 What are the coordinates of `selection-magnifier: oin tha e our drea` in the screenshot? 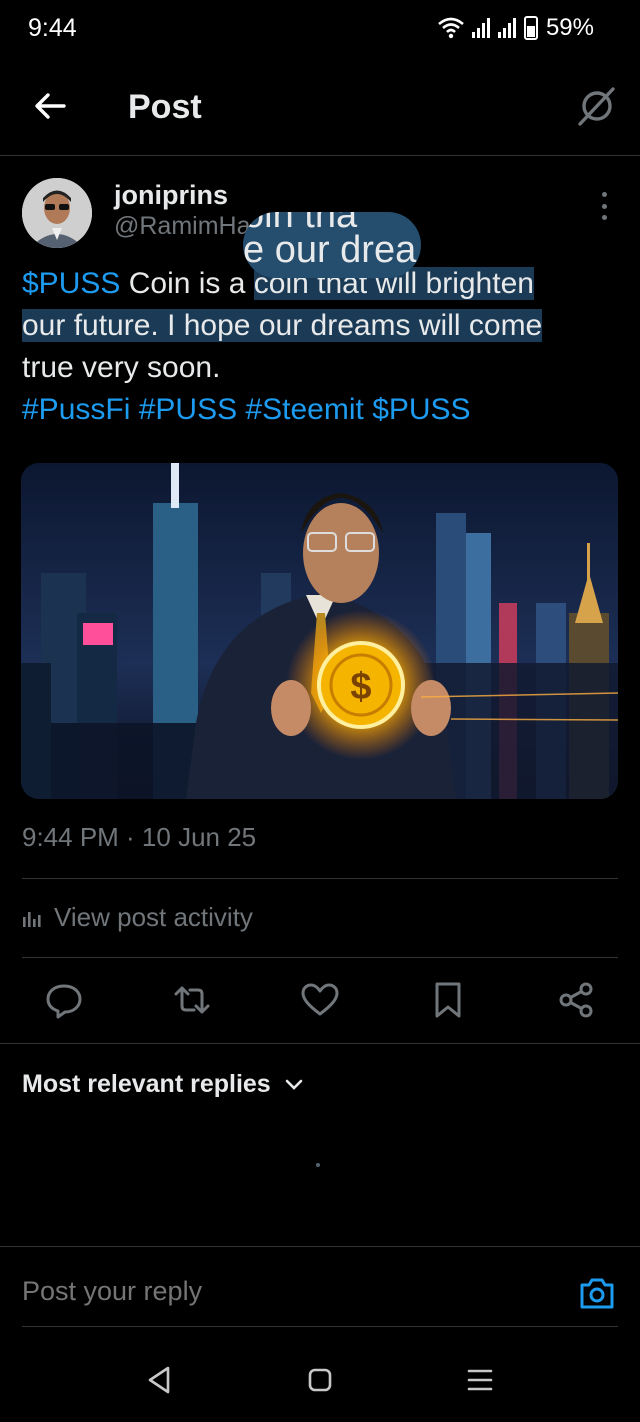 It's located at (332, 245).